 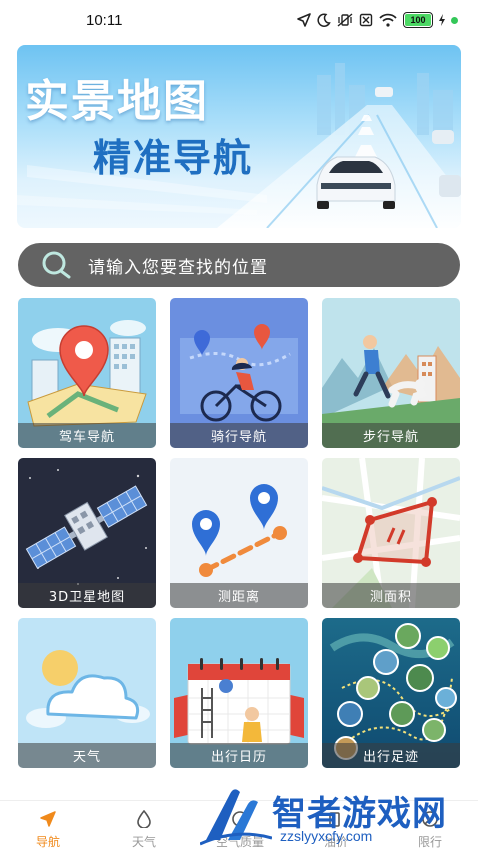 I want to click on nav-tab-weather: 天气, so click(x=144, y=825).